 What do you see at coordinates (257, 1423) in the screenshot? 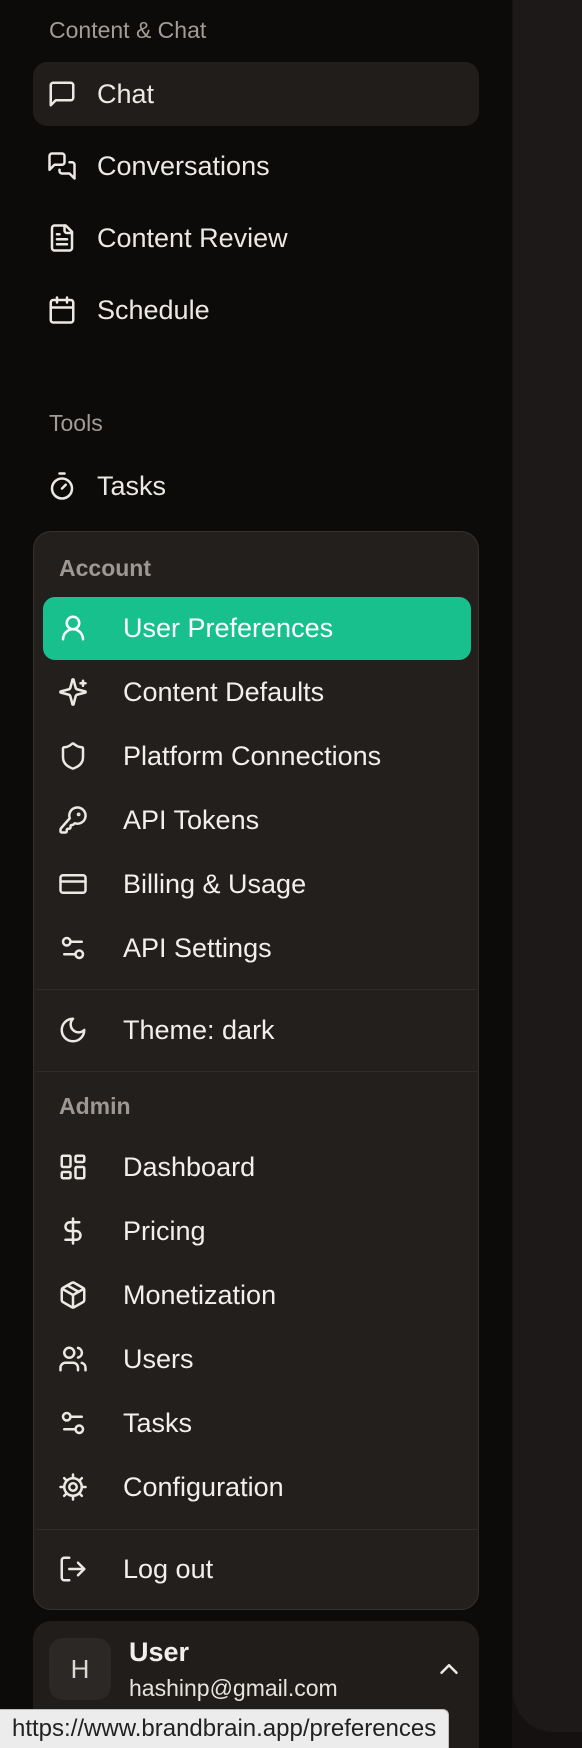
I see `menu-item-admin-tasks: Tasks` at bounding box center [257, 1423].